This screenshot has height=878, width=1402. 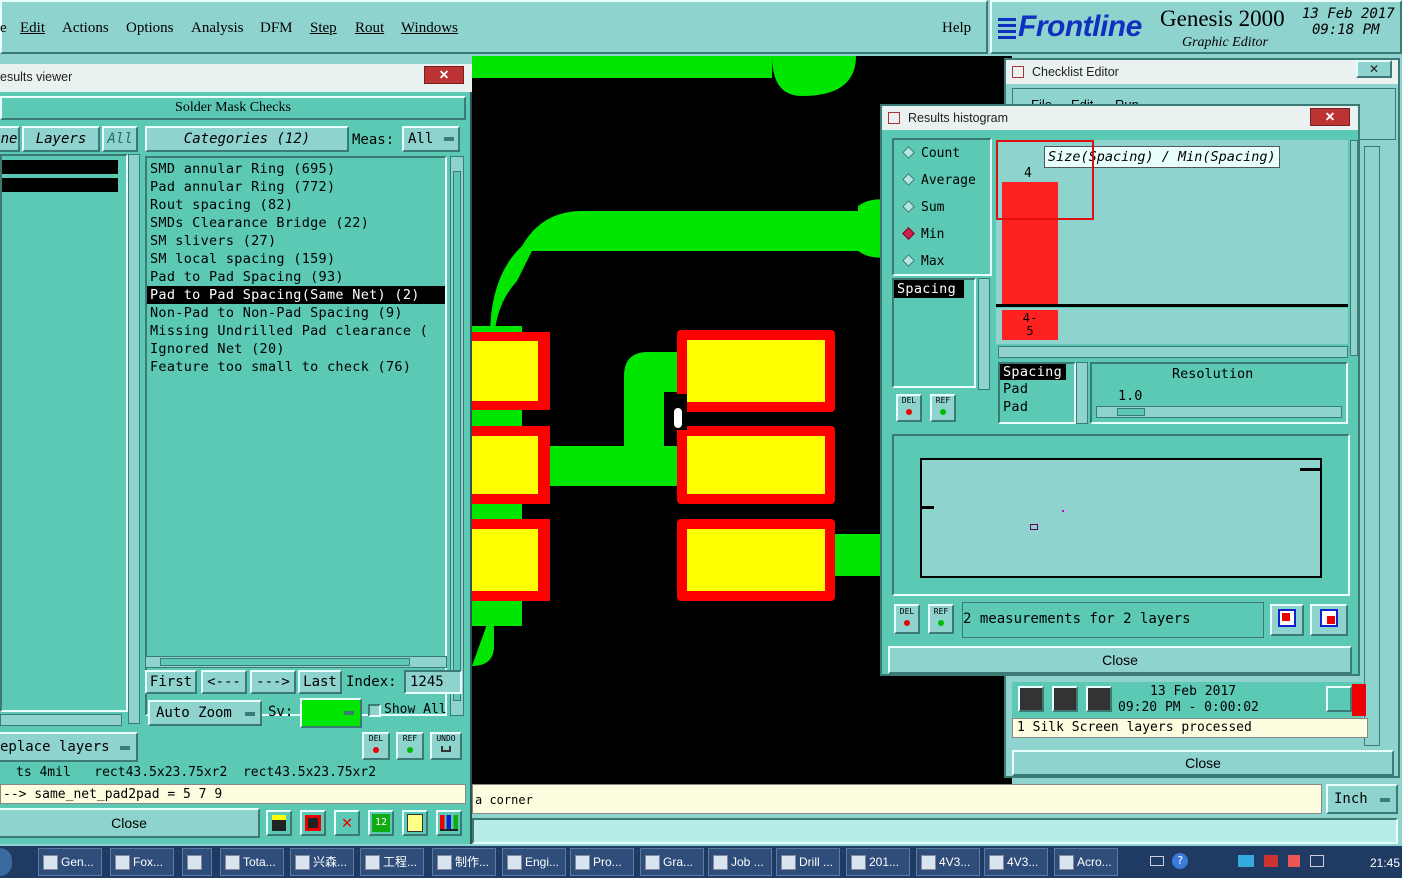 I want to click on zoom-icon, so click(x=1339, y=699).